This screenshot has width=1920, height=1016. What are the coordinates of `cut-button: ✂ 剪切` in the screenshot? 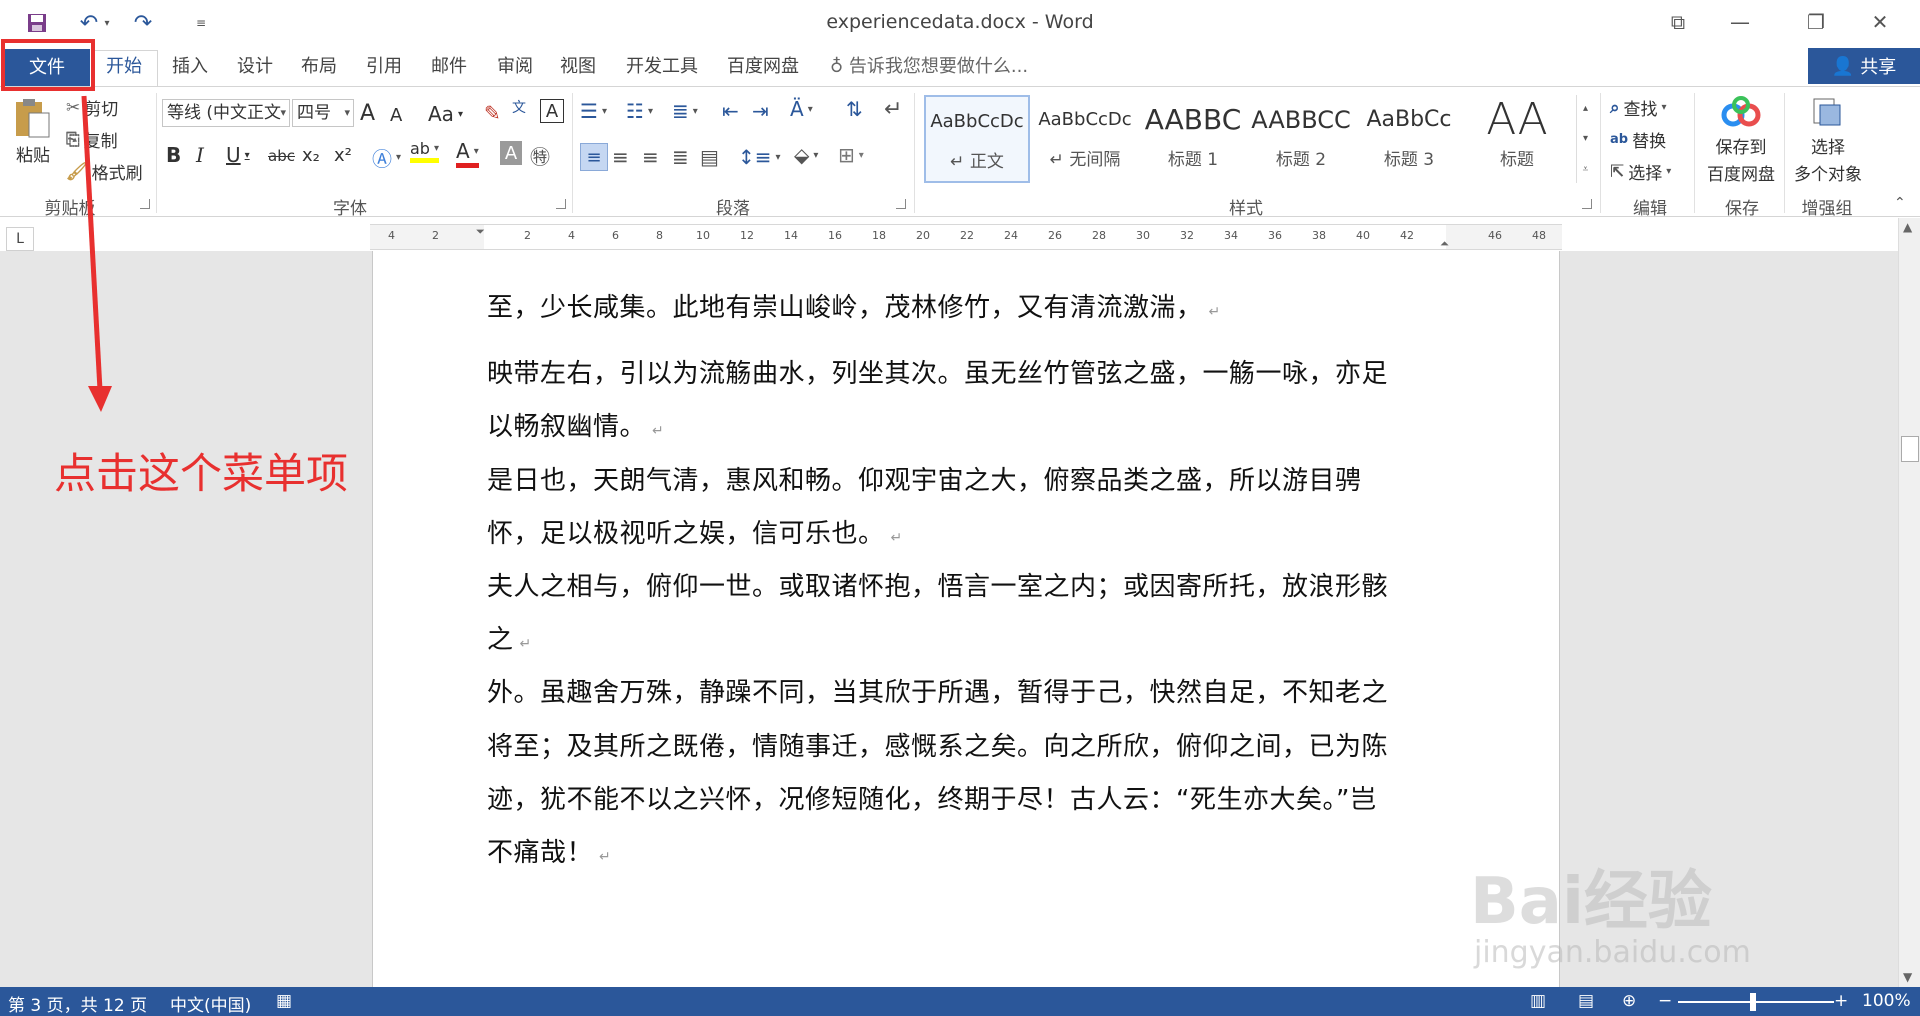 It's located at (92, 108).